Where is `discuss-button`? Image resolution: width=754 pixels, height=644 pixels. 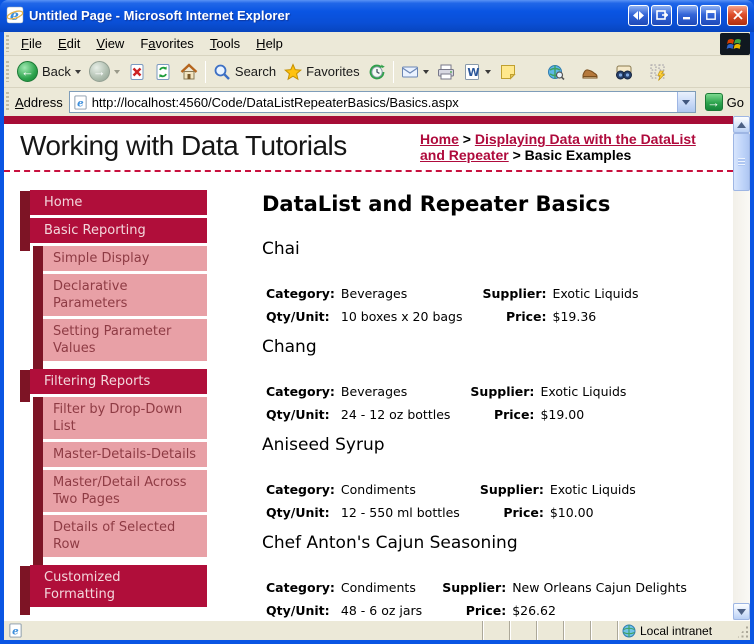
discuss-button is located at coordinates (508, 72).